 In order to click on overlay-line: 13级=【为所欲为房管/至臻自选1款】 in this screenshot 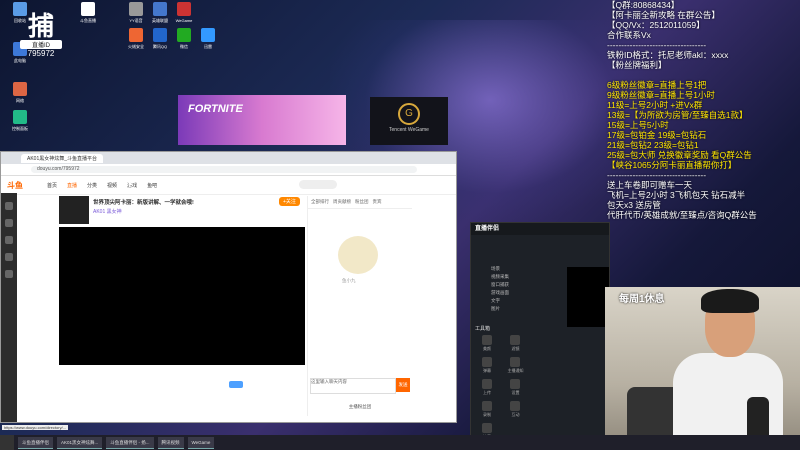, I will do `click(677, 115)`.